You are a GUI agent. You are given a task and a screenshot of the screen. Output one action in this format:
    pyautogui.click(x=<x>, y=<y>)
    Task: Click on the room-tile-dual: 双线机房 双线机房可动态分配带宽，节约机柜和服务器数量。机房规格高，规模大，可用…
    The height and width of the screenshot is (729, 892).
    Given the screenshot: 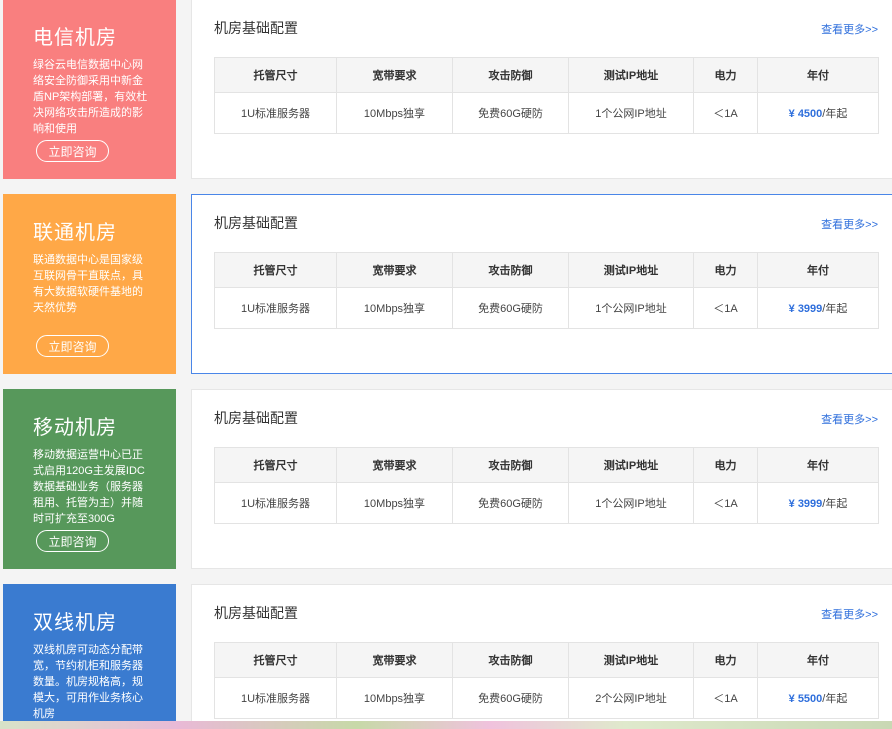 What is the action you would take?
    pyautogui.click(x=89, y=653)
    